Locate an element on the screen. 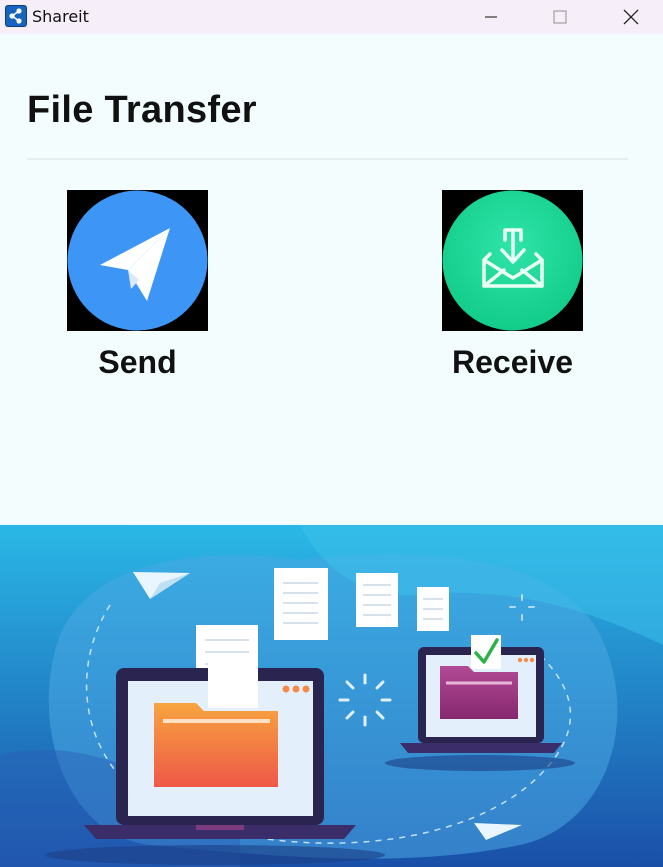 Image resolution: width=663 pixels, height=867 pixels. receive-label: Receive is located at coordinates (512, 362).